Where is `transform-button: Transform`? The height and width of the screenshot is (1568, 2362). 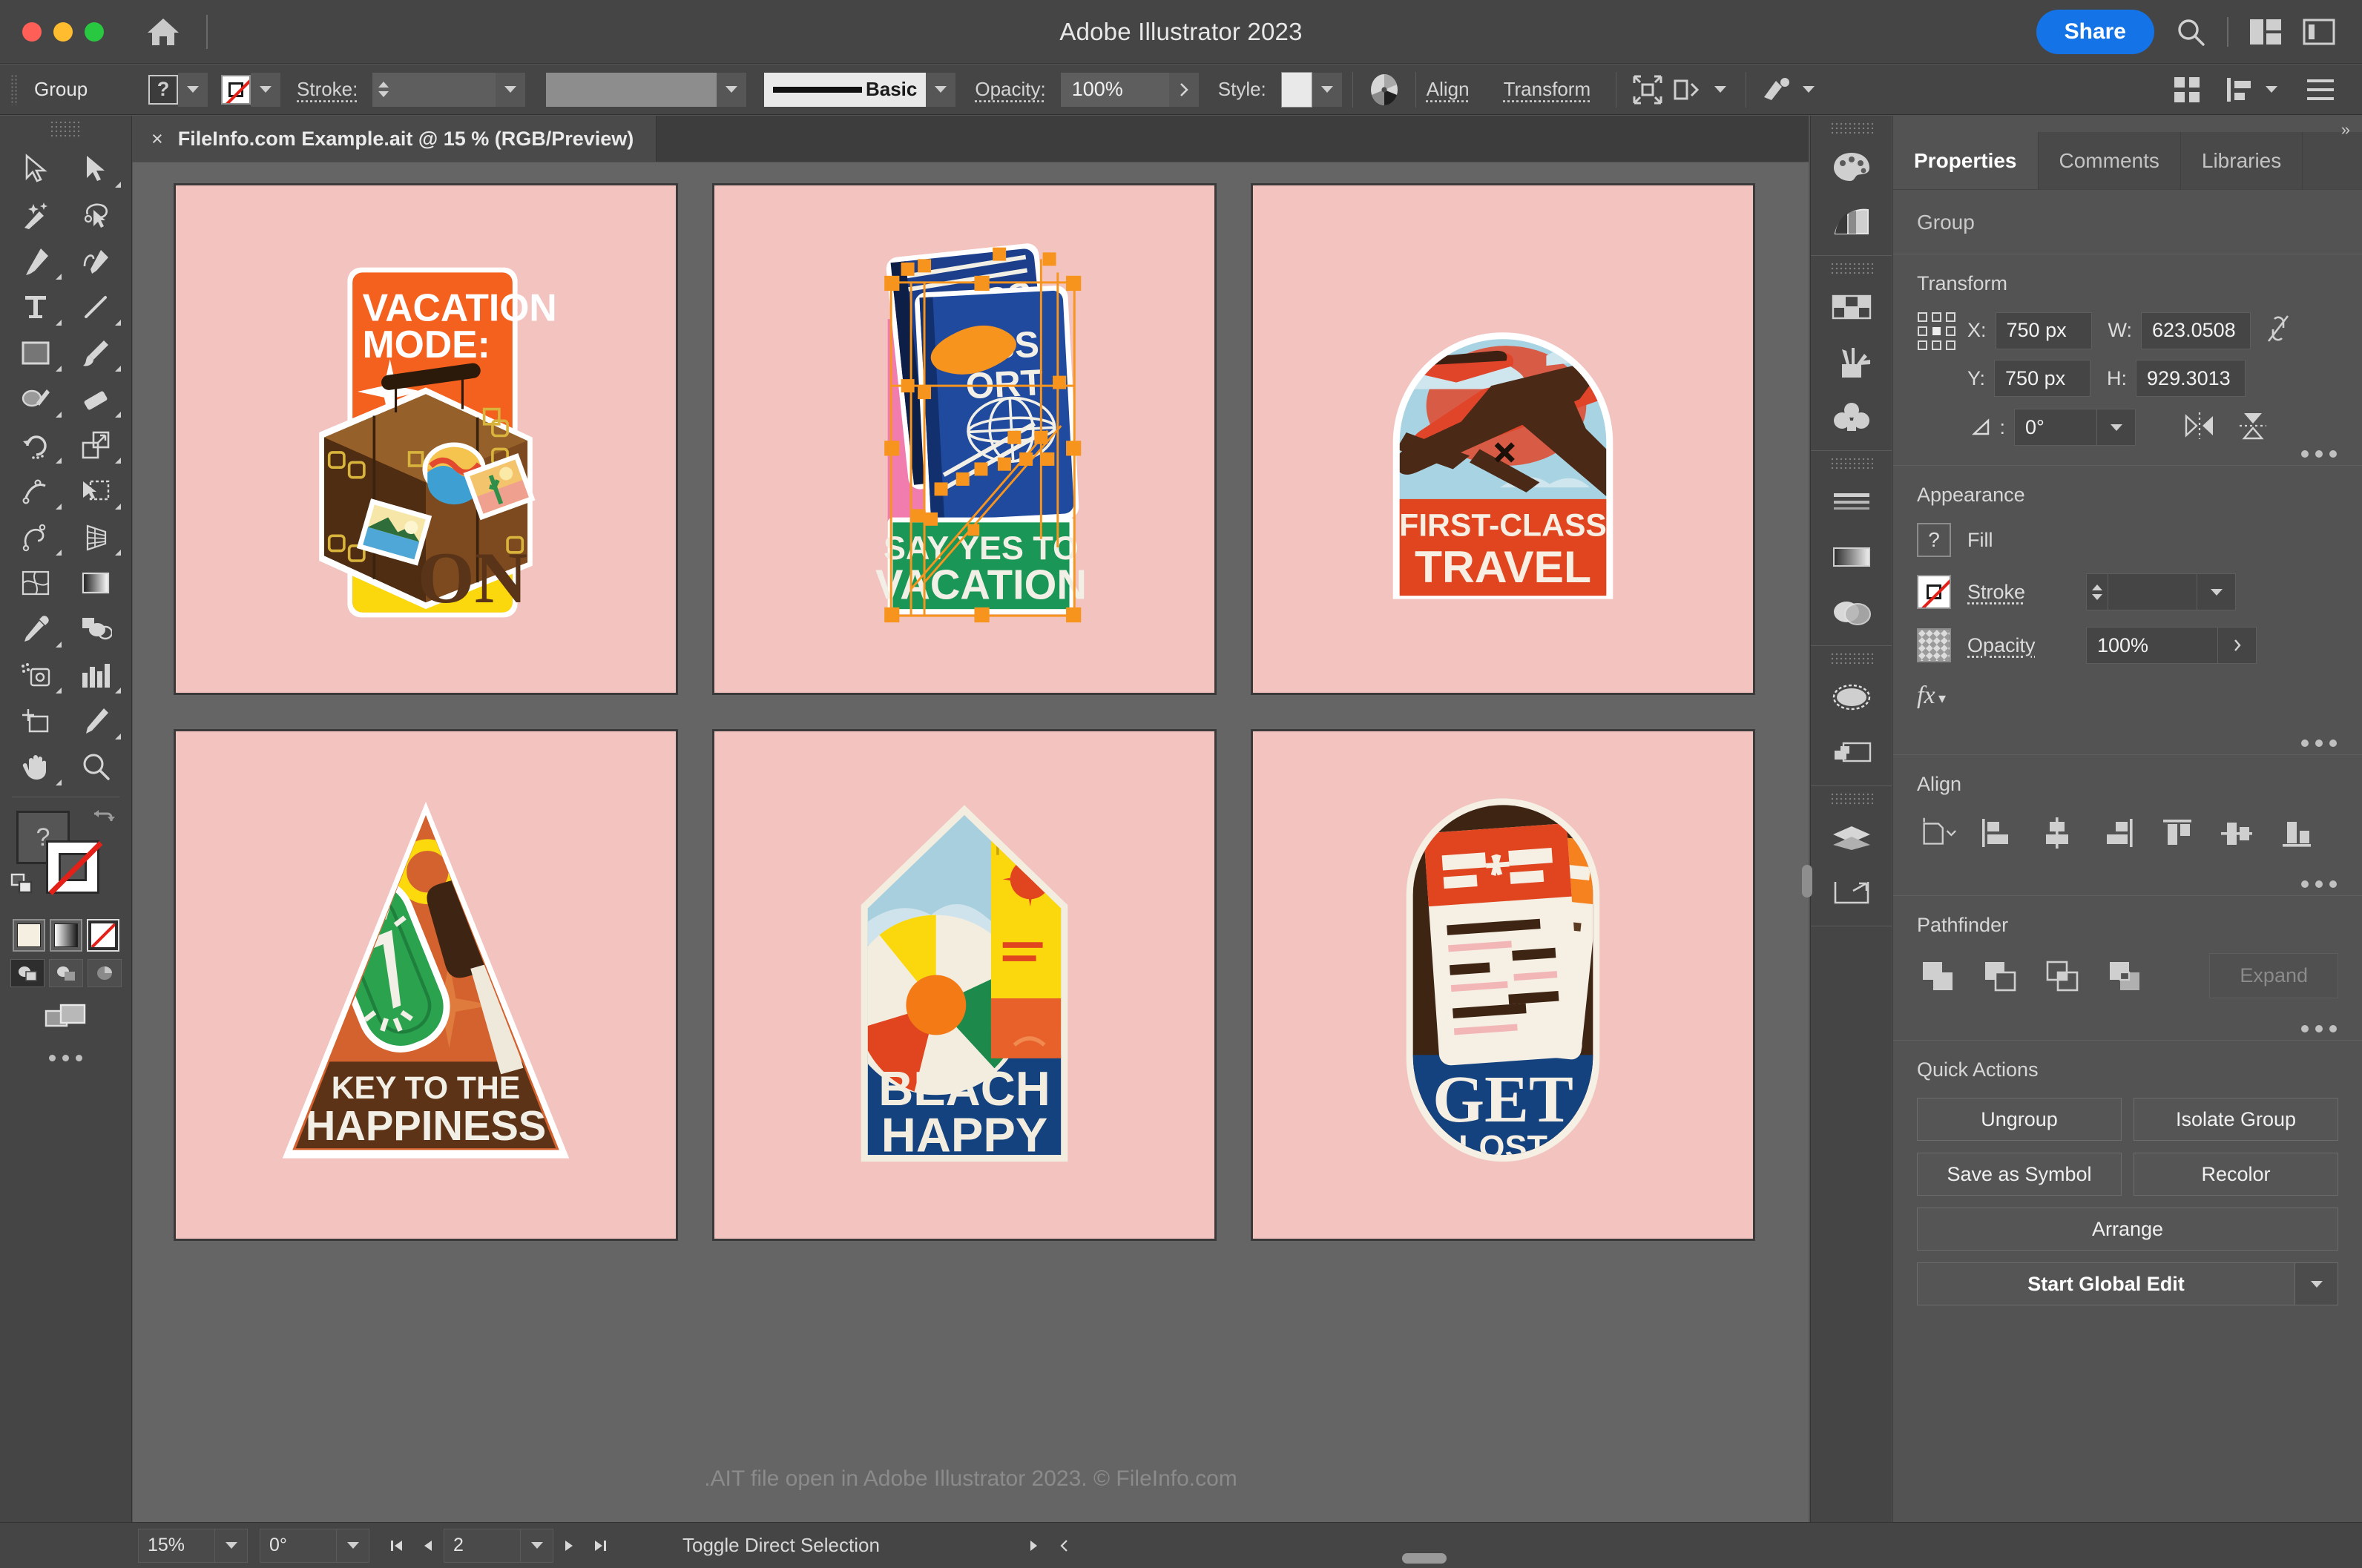 transform-button: Transform is located at coordinates (1548, 90).